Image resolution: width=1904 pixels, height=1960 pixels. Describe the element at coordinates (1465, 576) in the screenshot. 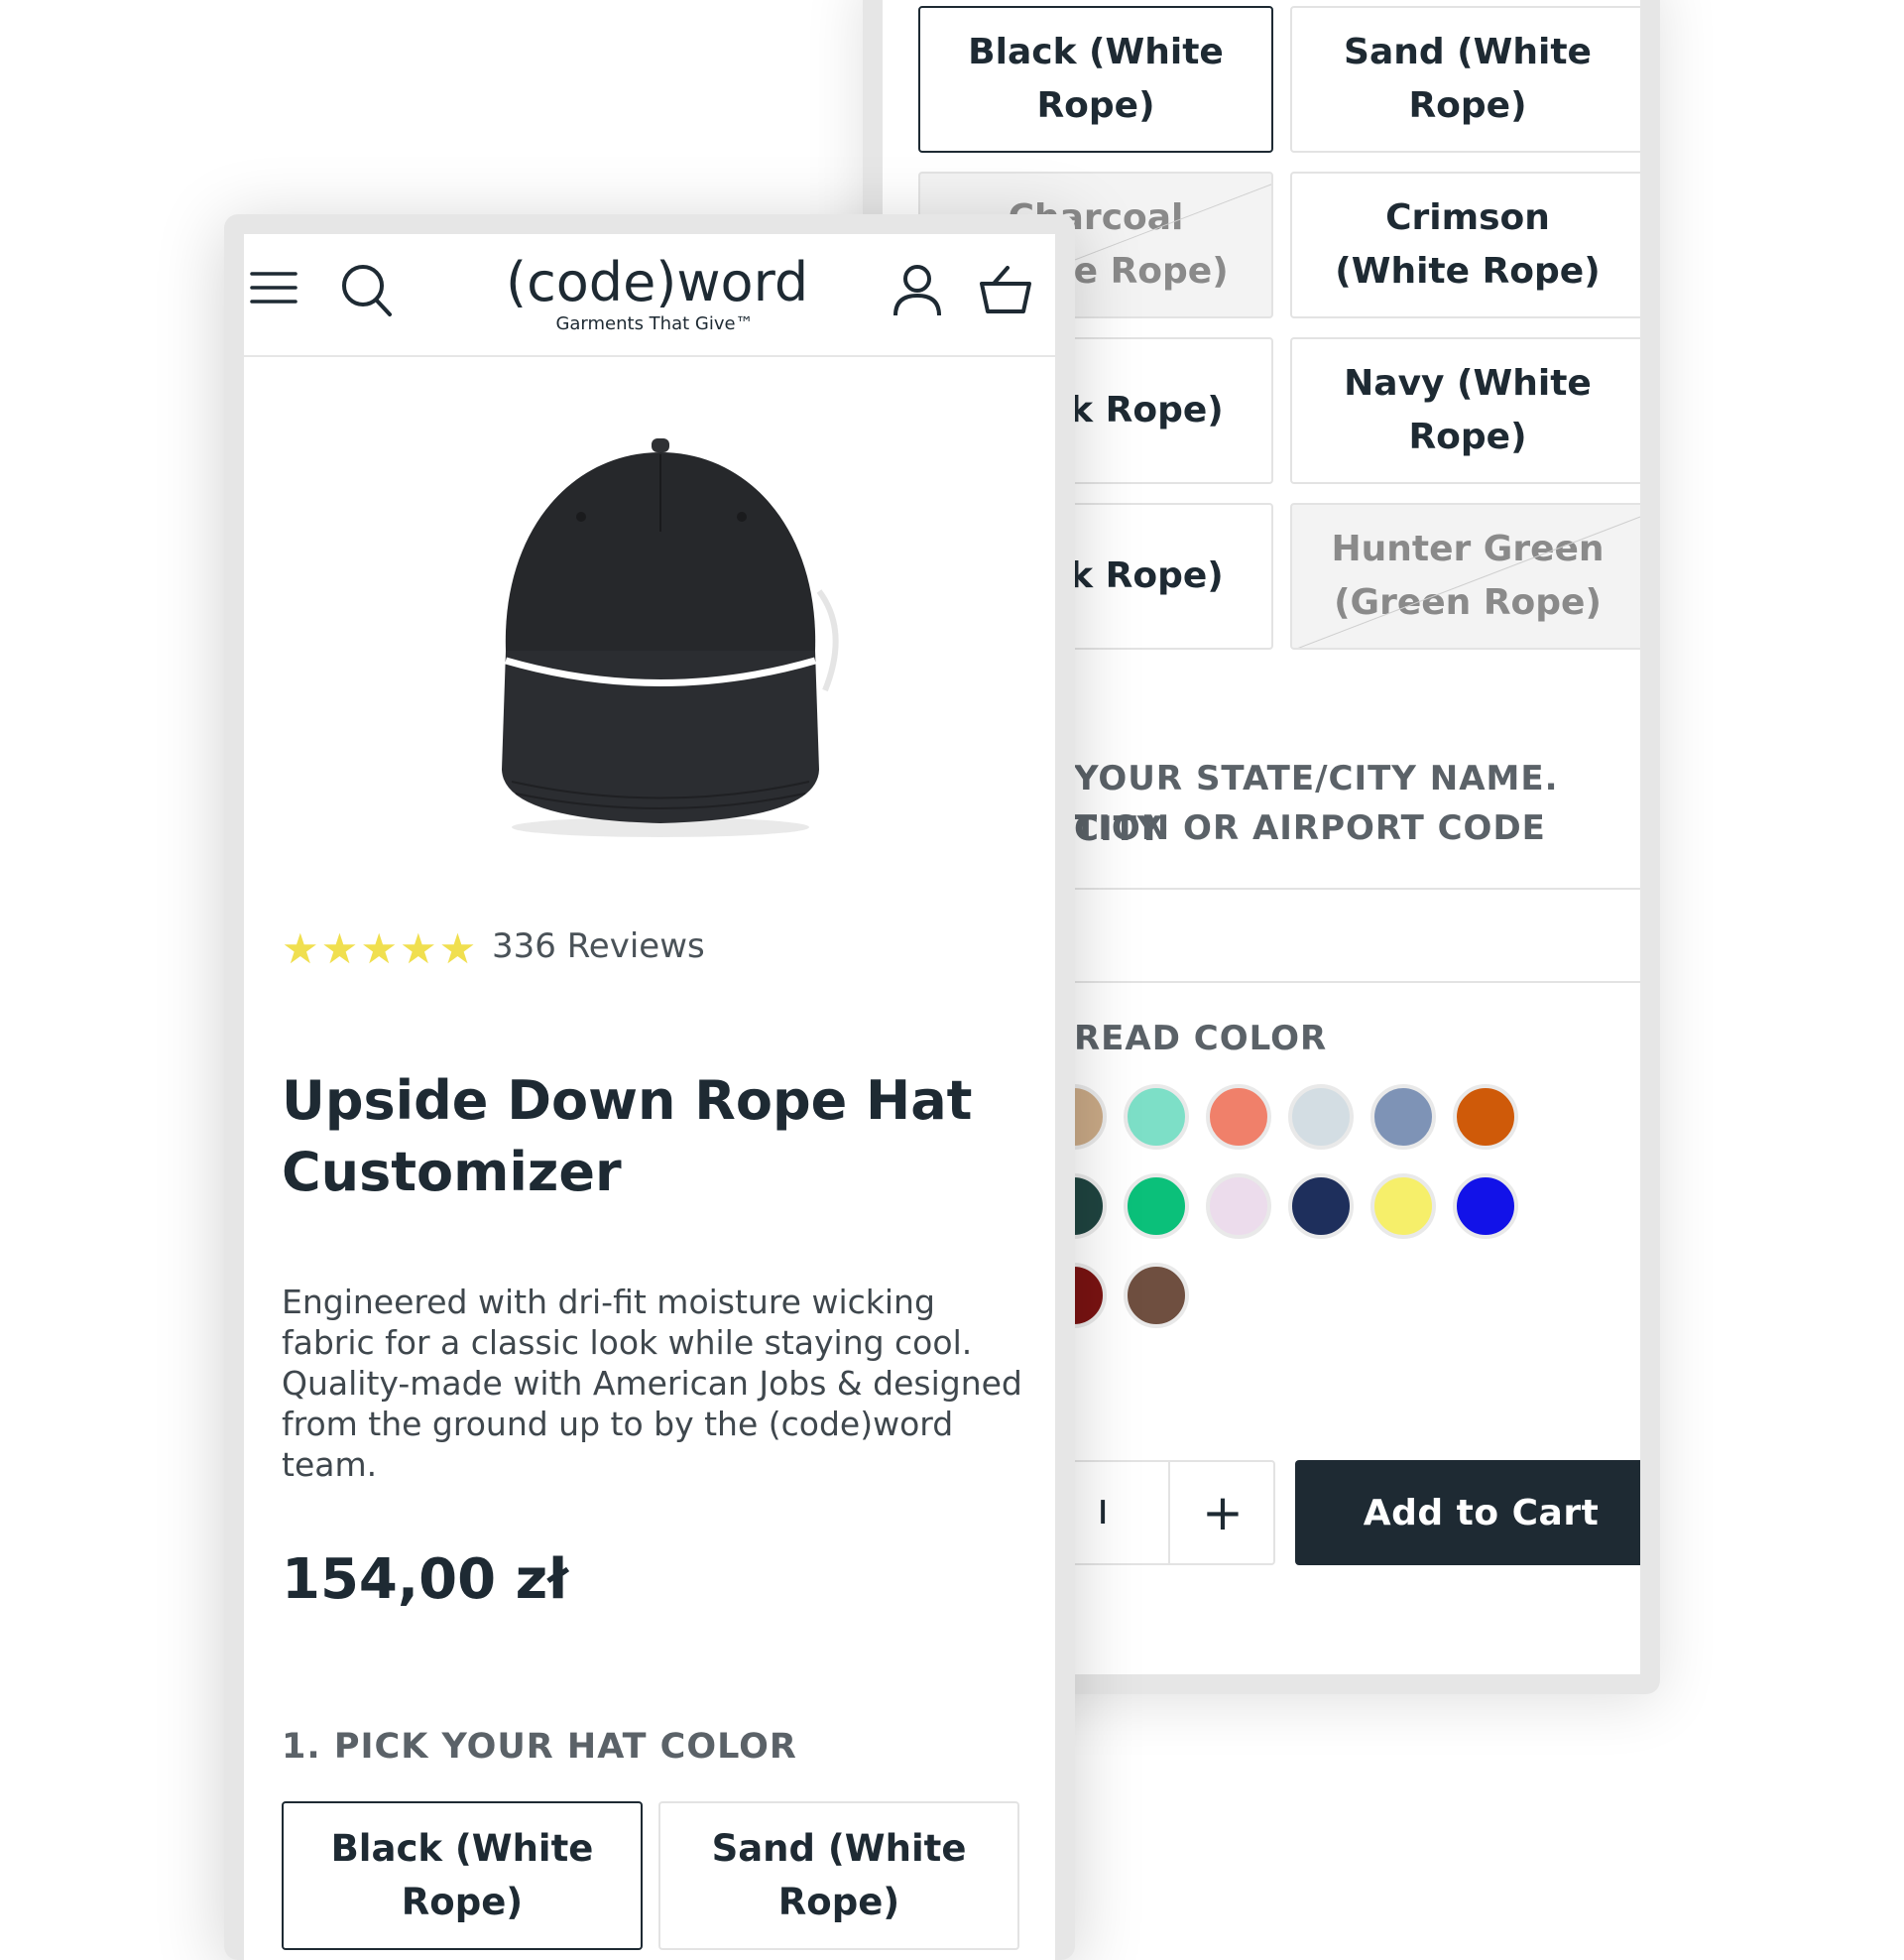

I see `hat-color-option-sold-out: Hunter Green (Green Rope)` at that location.